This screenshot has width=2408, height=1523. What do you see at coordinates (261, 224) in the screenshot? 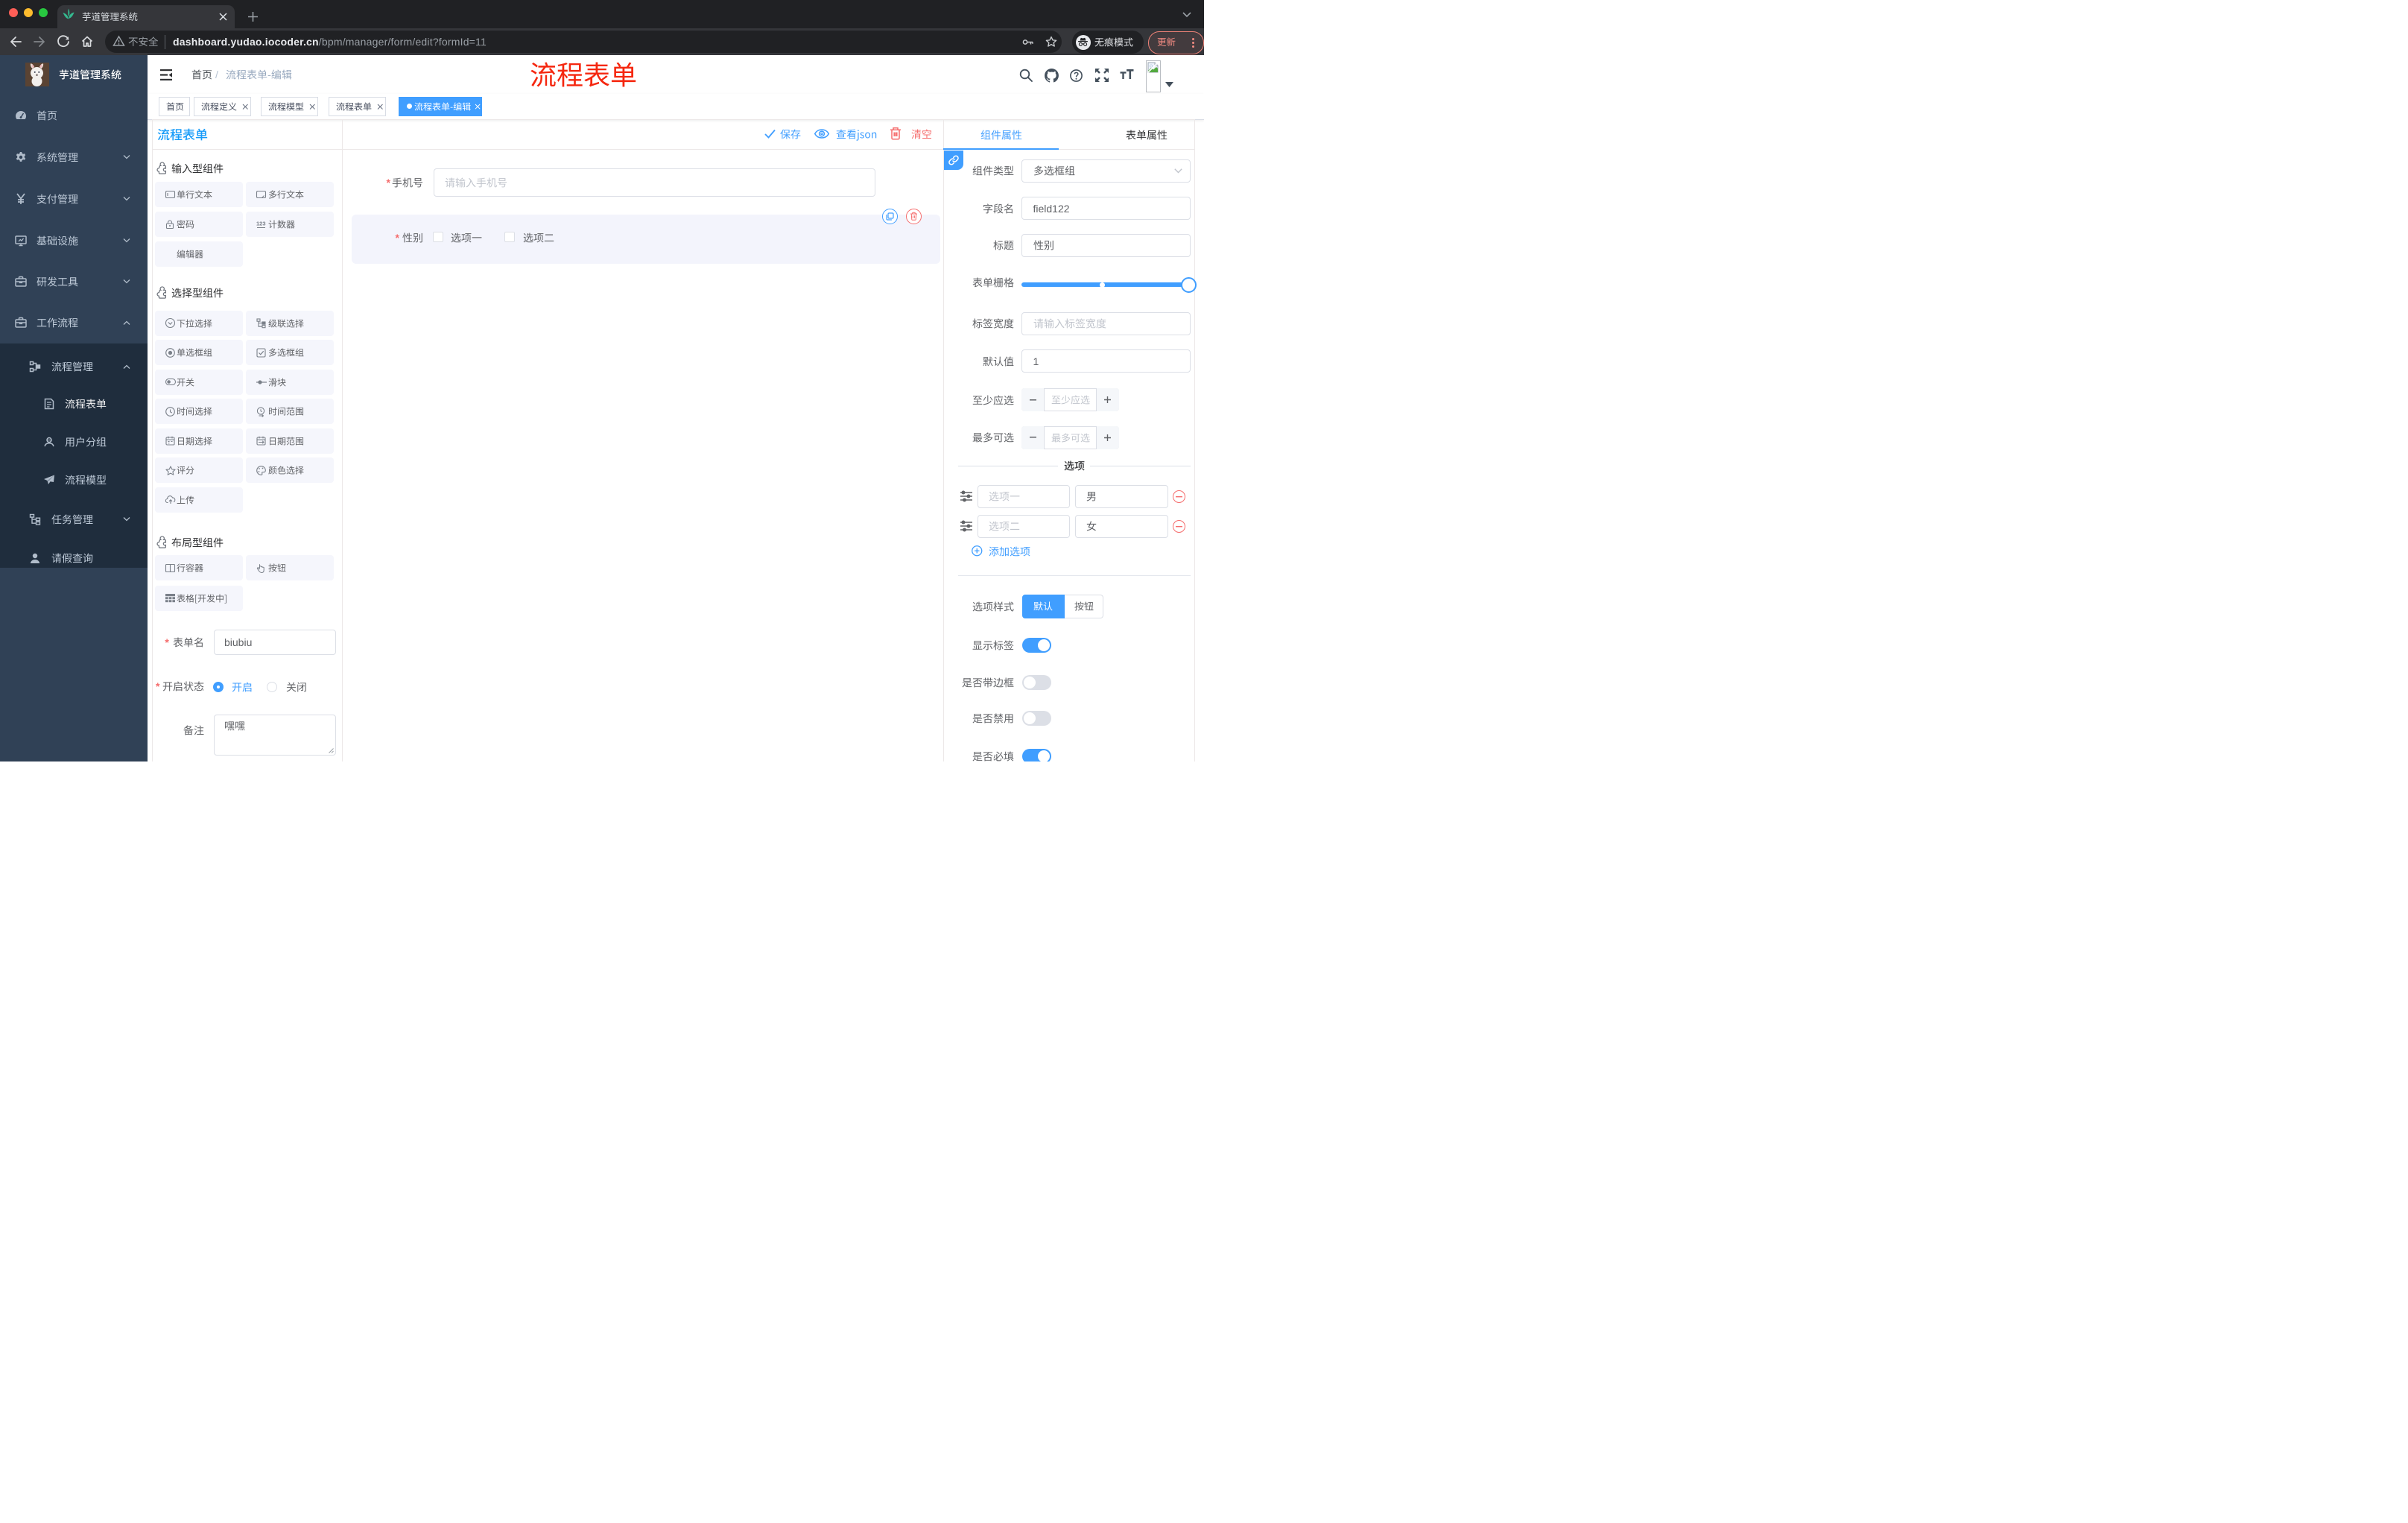
I see `svg-text: 123` at bounding box center [261, 224].